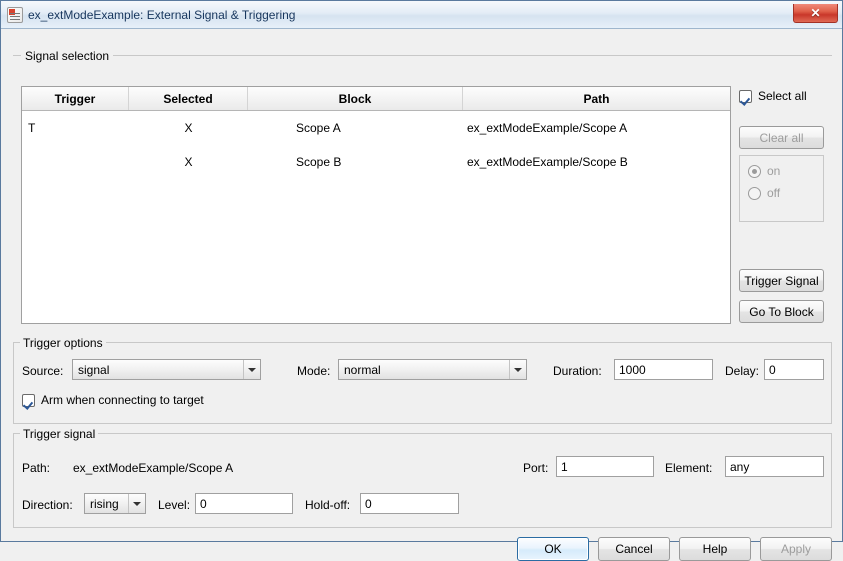 Image resolution: width=843 pixels, height=561 pixels. Describe the element at coordinates (774, 466) in the screenshot. I see `element-input: any` at that location.